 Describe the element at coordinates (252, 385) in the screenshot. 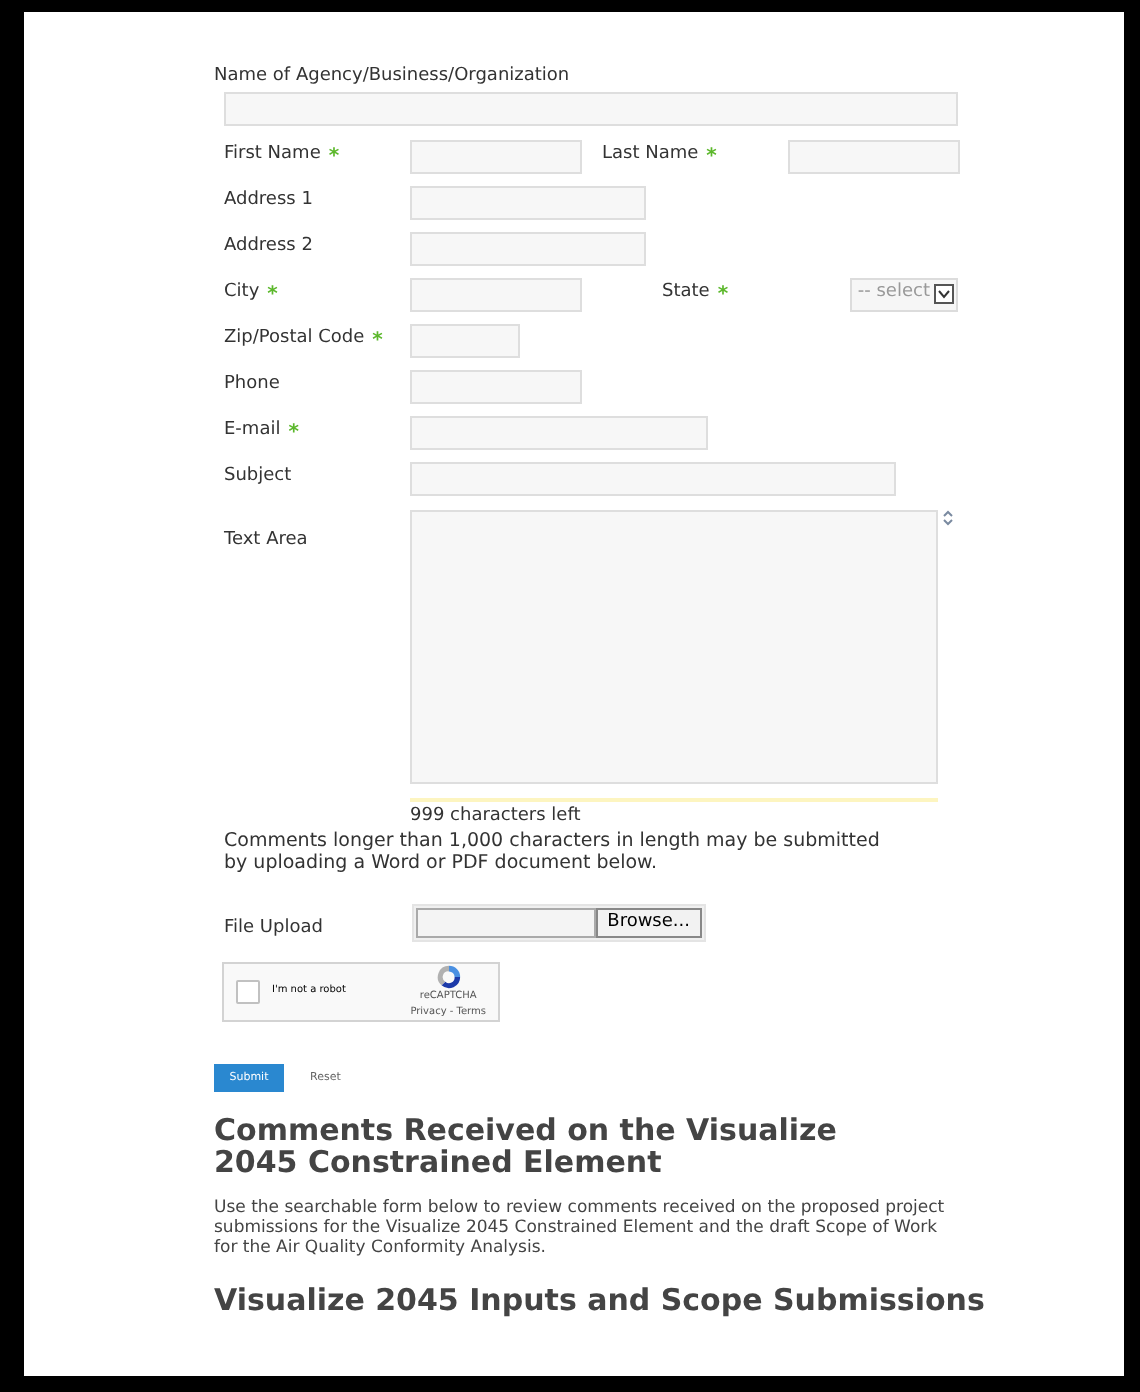

I see `field-label: Phone` at that location.